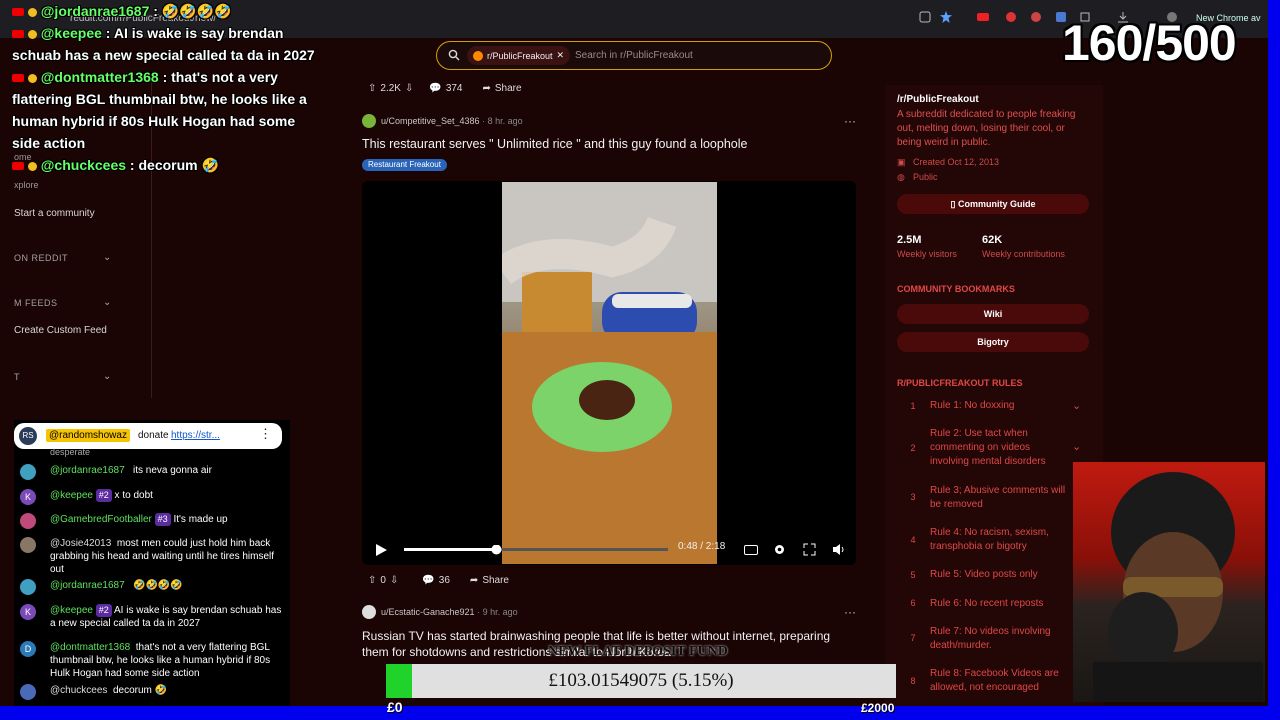 This screenshot has height=720, width=1280. I want to click on chat-message: @jordanrae1687 🤣🤣🤣🤣, so click(153, 587).